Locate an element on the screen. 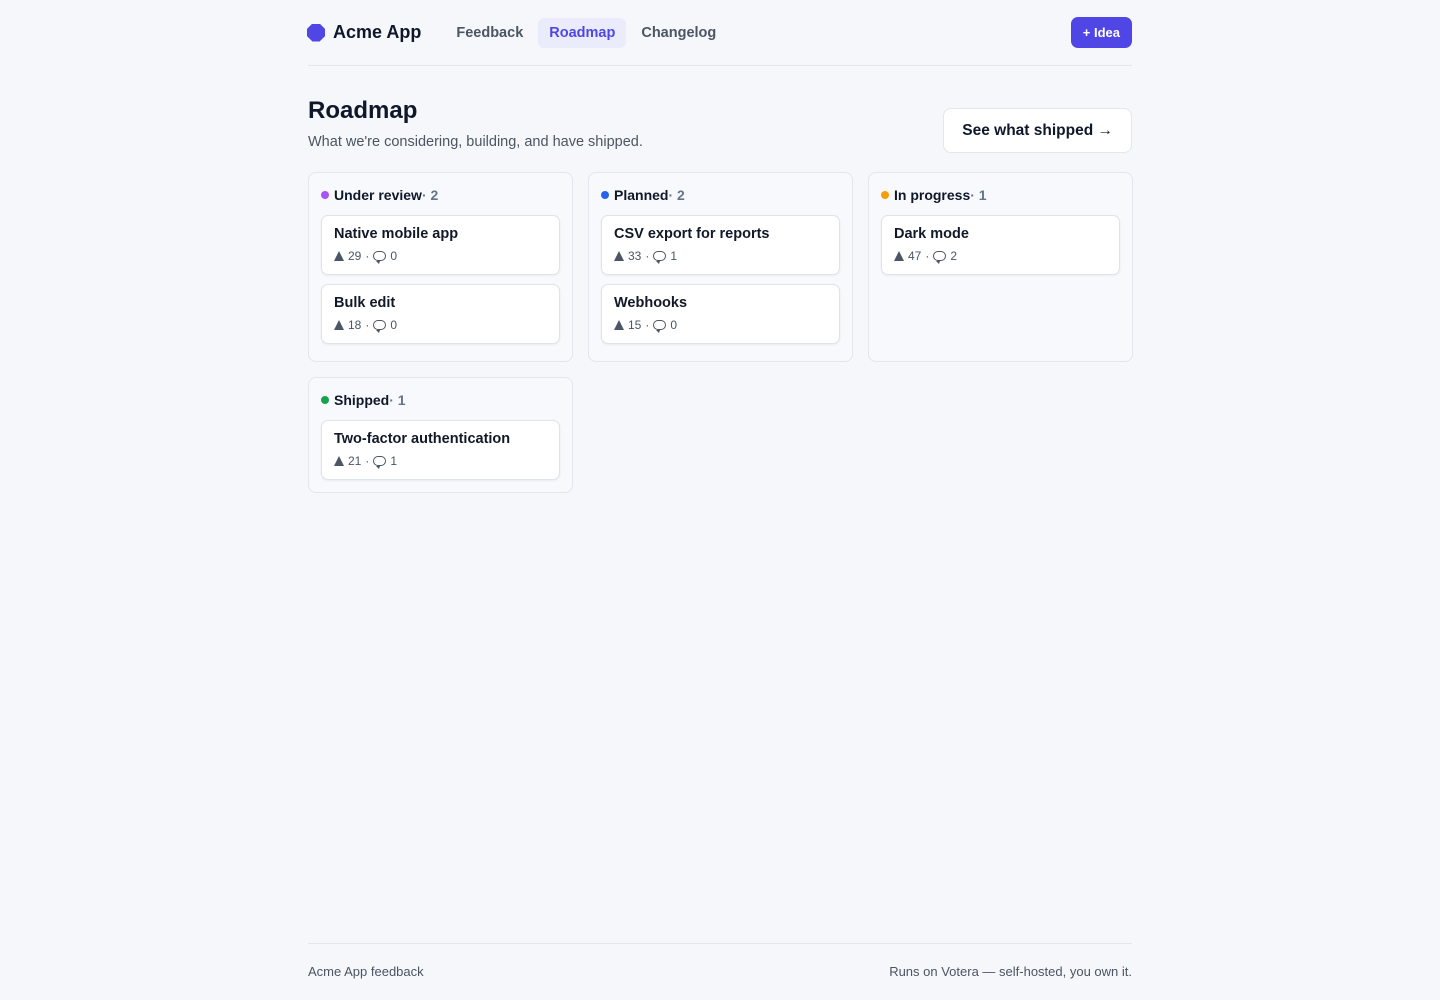 The width and height of the screenshot is (1440, 1000). octagon-logo-icon is located at coordinates (316, 32).